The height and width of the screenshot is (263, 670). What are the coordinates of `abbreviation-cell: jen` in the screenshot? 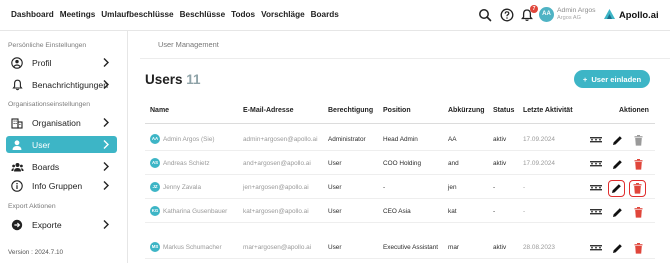 It's located at (452, 187).